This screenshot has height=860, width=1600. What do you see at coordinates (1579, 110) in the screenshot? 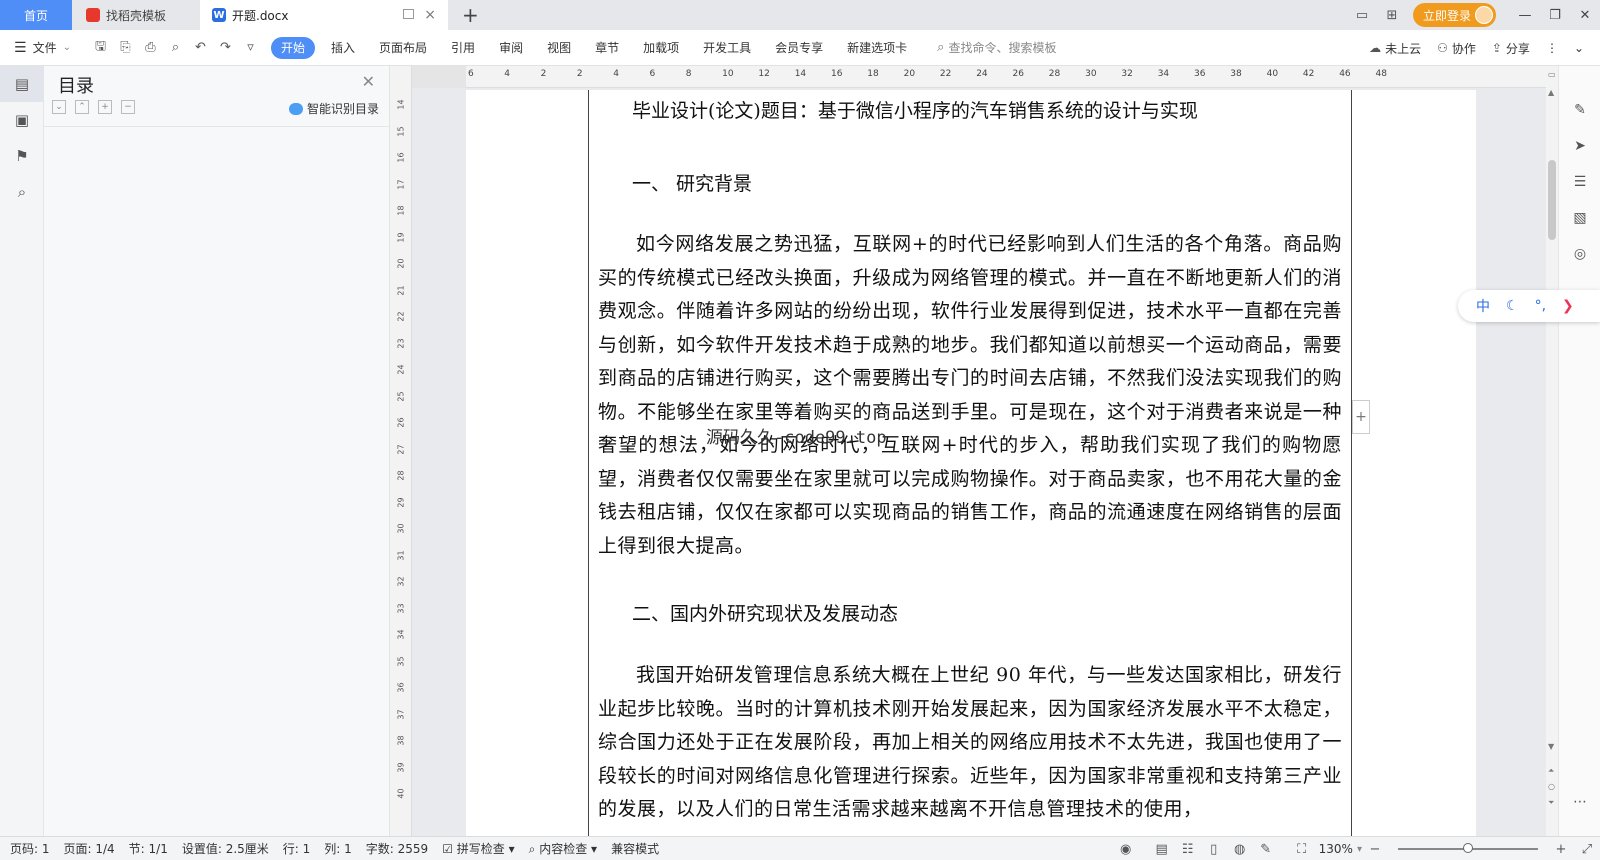
I see `edit-pen-icon: ✎` at bounding box center [1579, 110].